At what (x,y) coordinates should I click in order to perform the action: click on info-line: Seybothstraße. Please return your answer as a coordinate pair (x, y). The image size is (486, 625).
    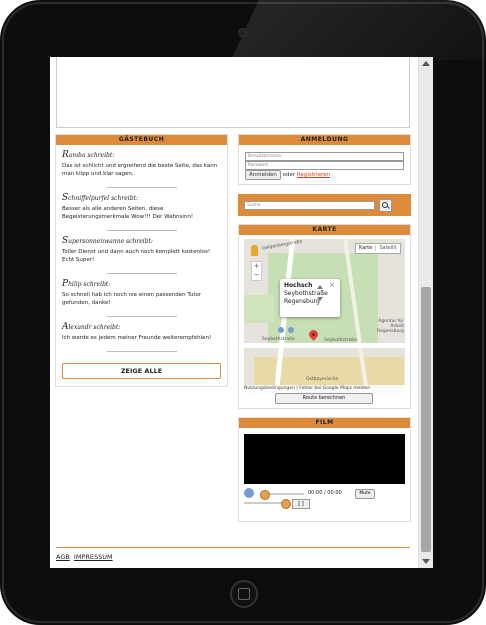
    Looking at the image, I should click on (306, 293).